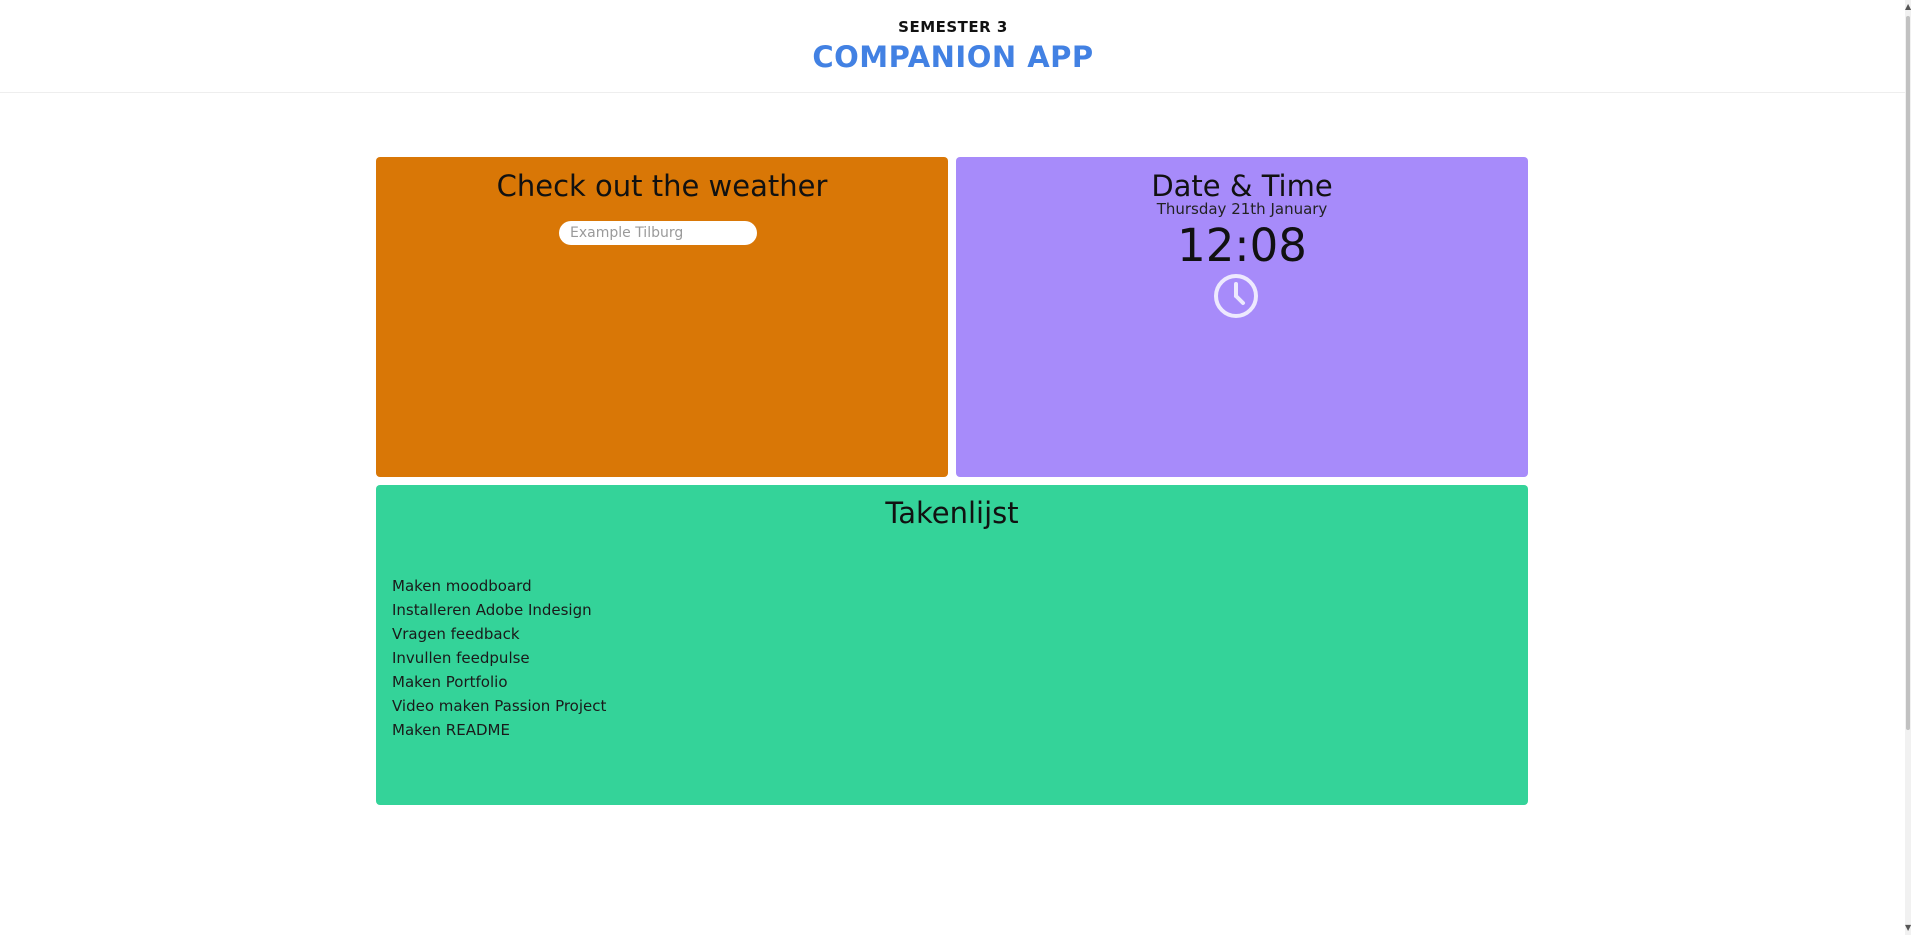 The width and height of the screenshot is (1911, 935). What do you see at coordinates (1908, 373) in the screenshot?
I see `scrollbar-thumb` at bounding box center [1908, 373].